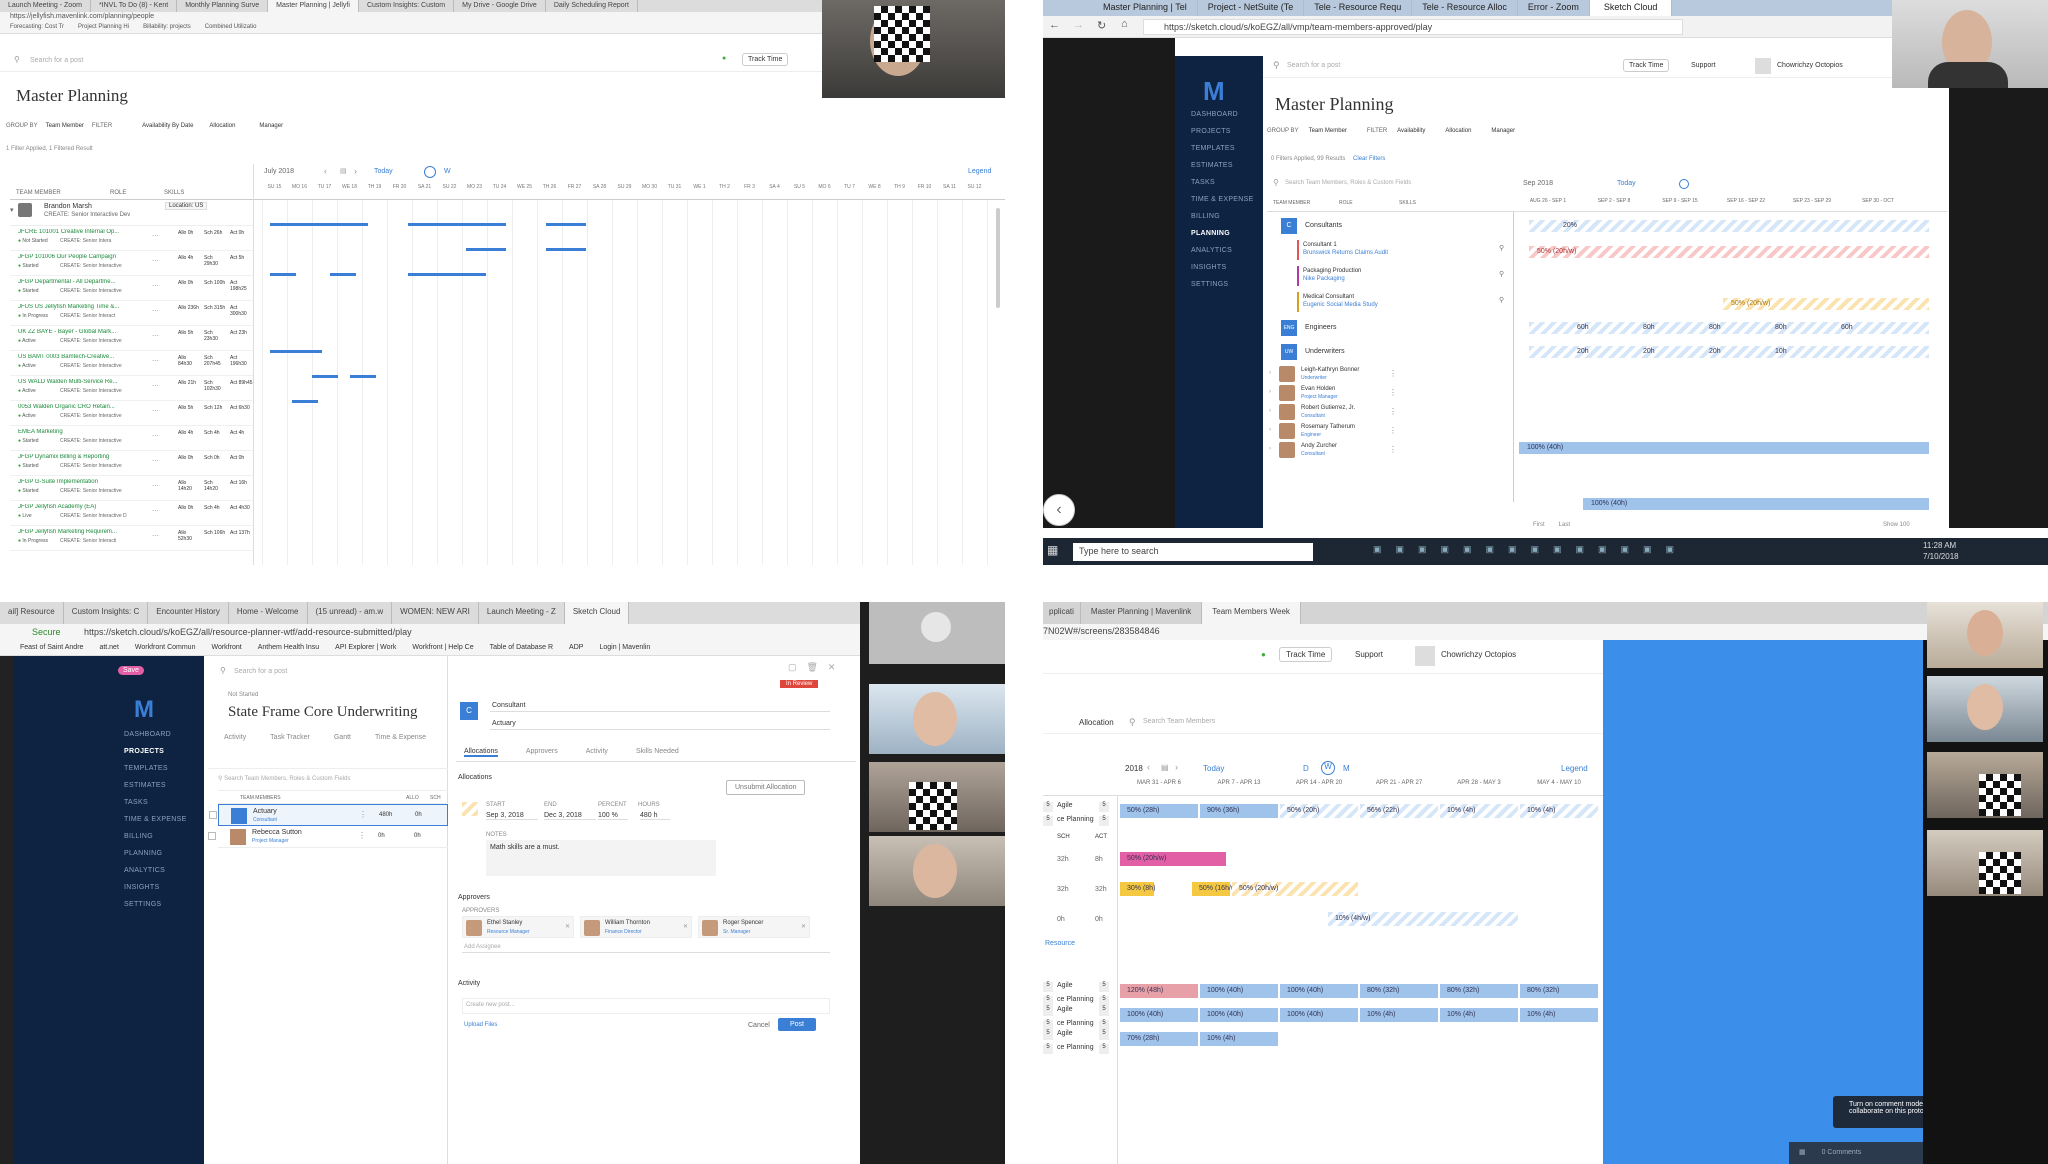 This screenshot has width=2048, height=1164. Describe the element at coordinates (400, 737) in the screenshot. I see `tab-time-expense: Time & Expense` at that location.